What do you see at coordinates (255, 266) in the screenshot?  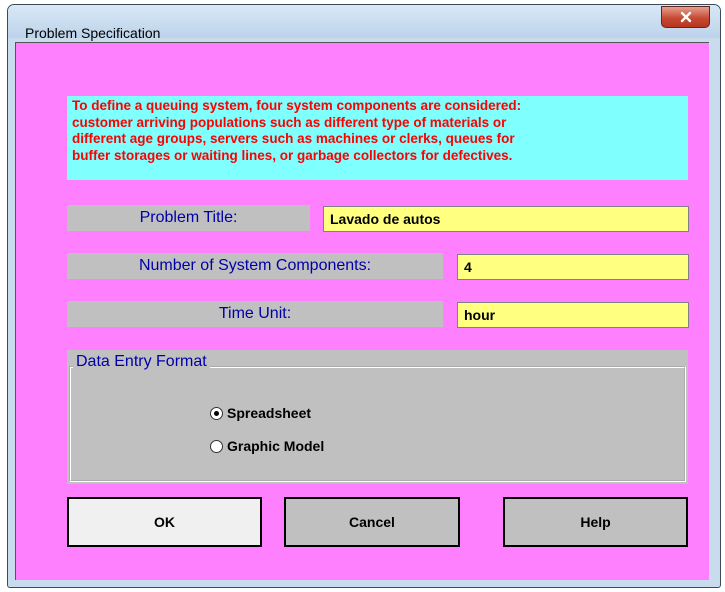 I see `system-components-label: Number of System Components:` at bounding box center [255, 266].